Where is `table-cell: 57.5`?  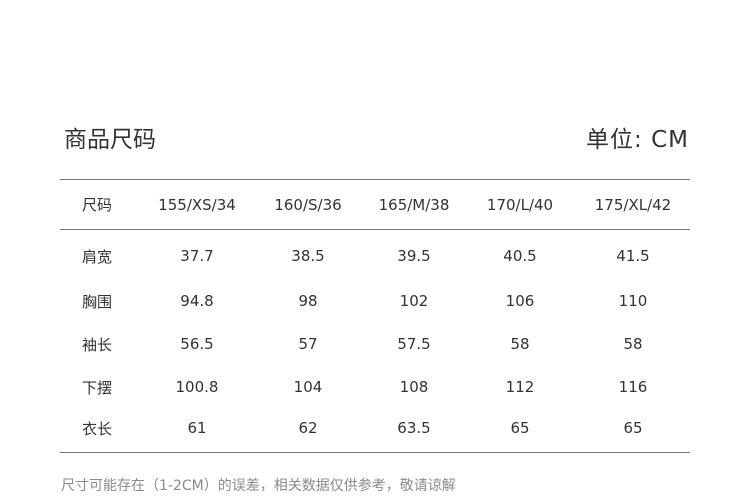 table-cell: 57.5 is located at coordinates (414, 344).